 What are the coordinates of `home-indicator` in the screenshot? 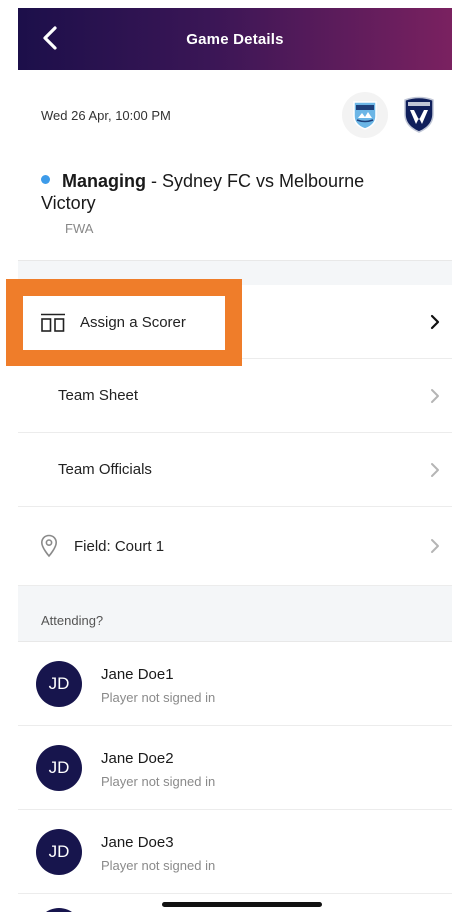 It's located at (242, 904).